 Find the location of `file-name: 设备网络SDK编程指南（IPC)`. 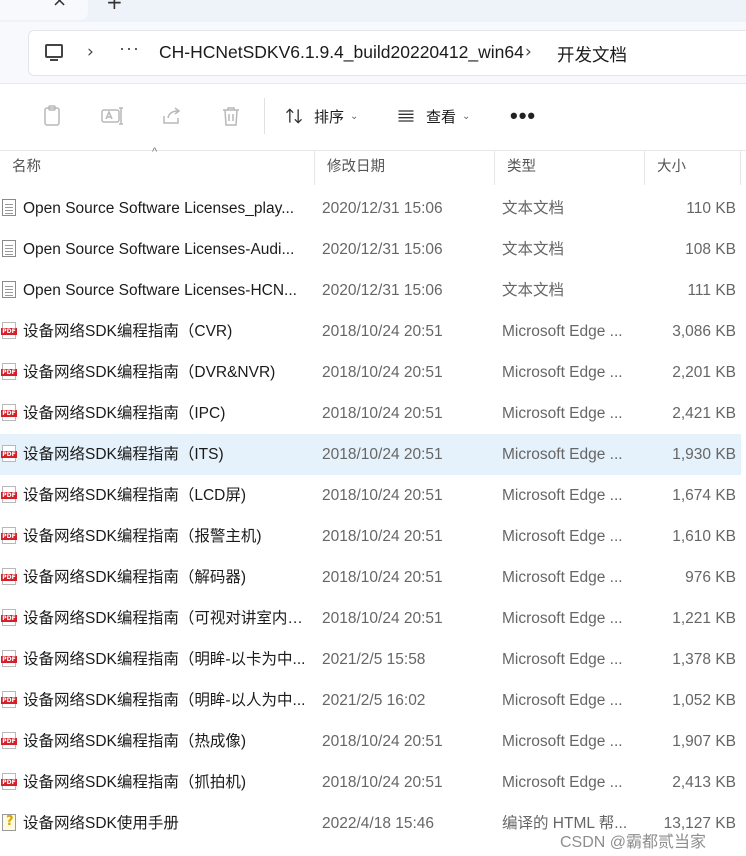

file-name: 设备网络SDK编程指南（IPC) is located at coordinates (124, 413).